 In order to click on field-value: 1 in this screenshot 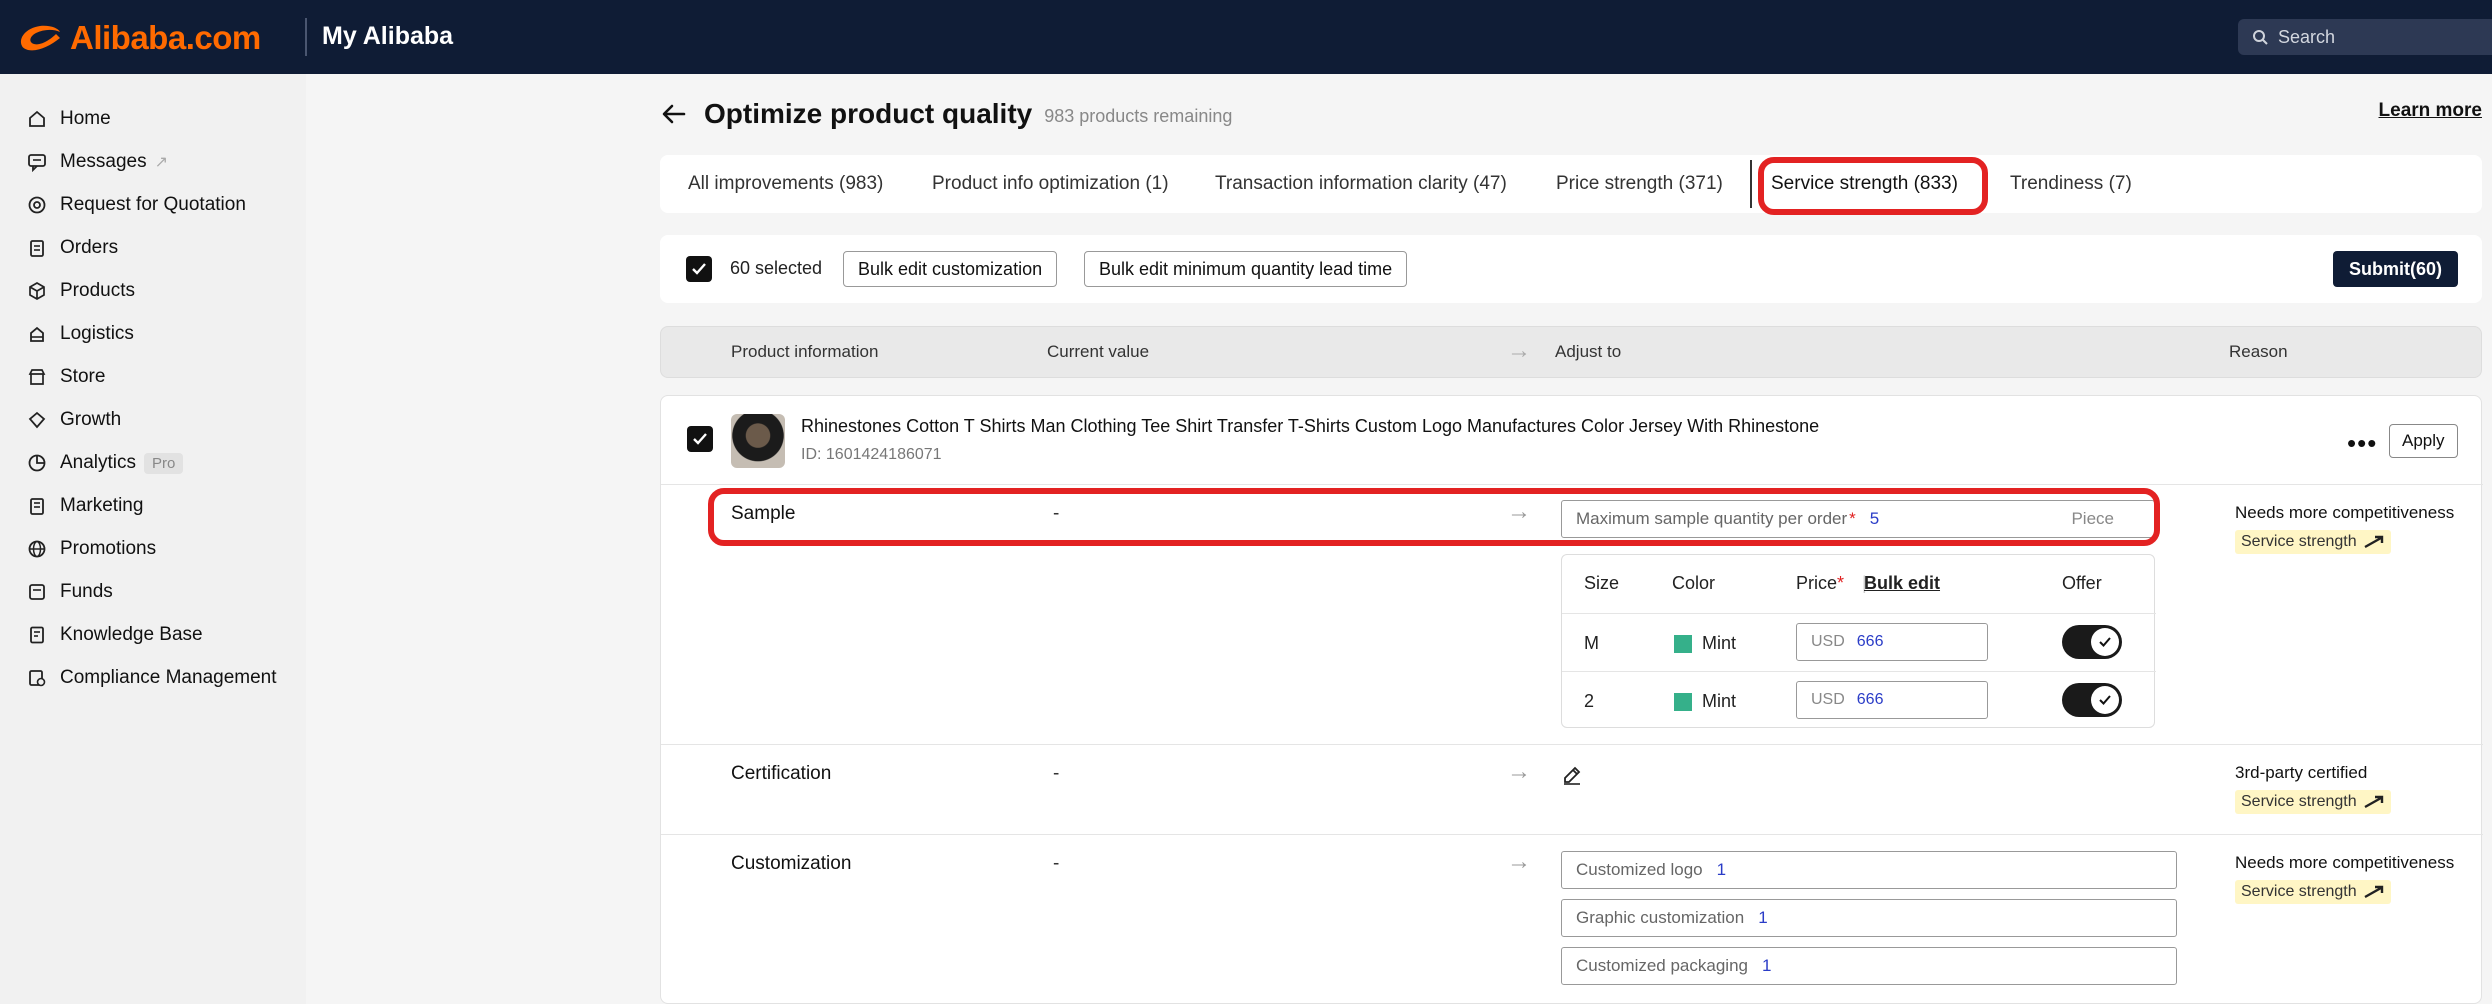, I will do `click(1721, 869)`.